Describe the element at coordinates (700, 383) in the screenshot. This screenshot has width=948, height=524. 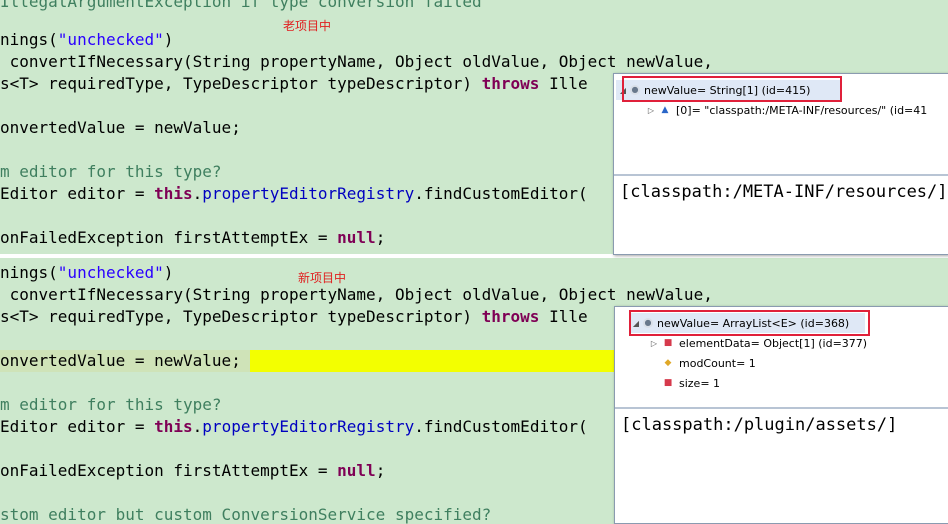
I see `tree-row-label: size= 1` at that location.